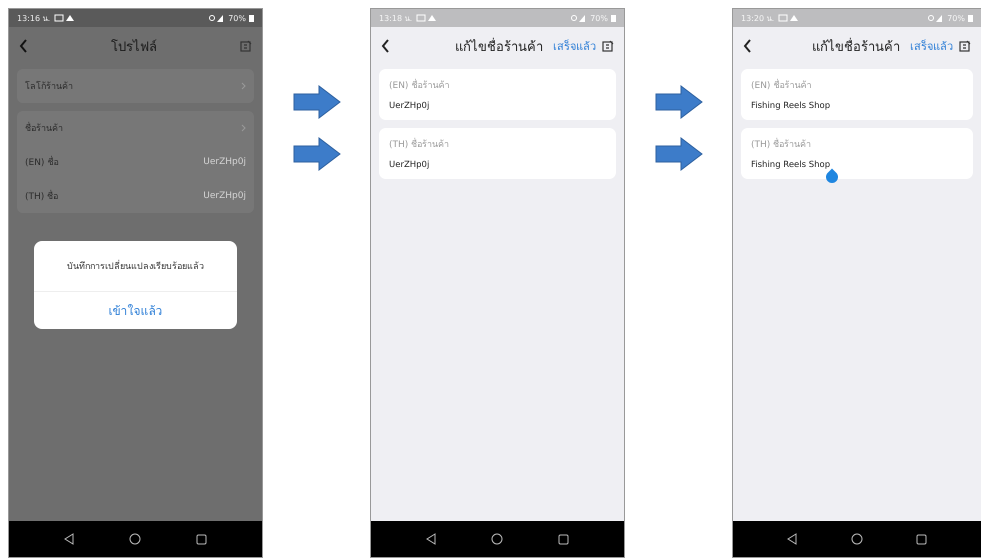 This screenshot has width=981, height=558. I want to click on status-time: 13:20 น., so click(757, 18).